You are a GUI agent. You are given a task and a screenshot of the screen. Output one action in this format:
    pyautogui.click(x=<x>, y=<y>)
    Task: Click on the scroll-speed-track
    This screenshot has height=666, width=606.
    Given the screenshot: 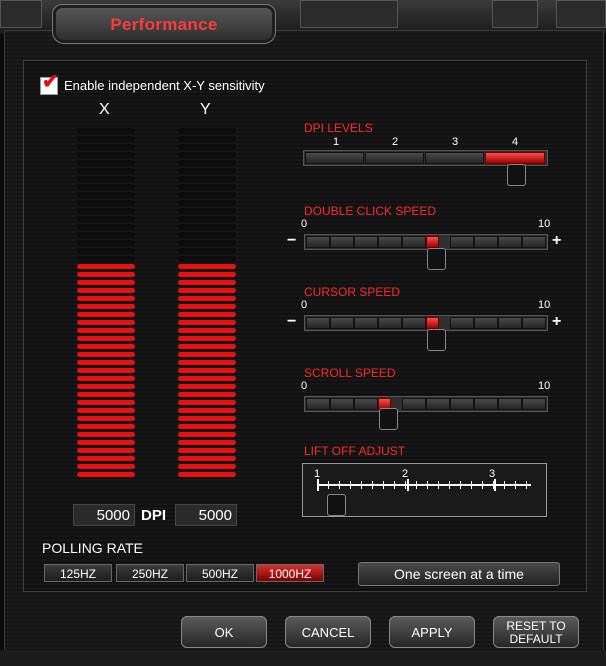 What is the action you would take?
    pyautogui.click(x=426, y=404)
    